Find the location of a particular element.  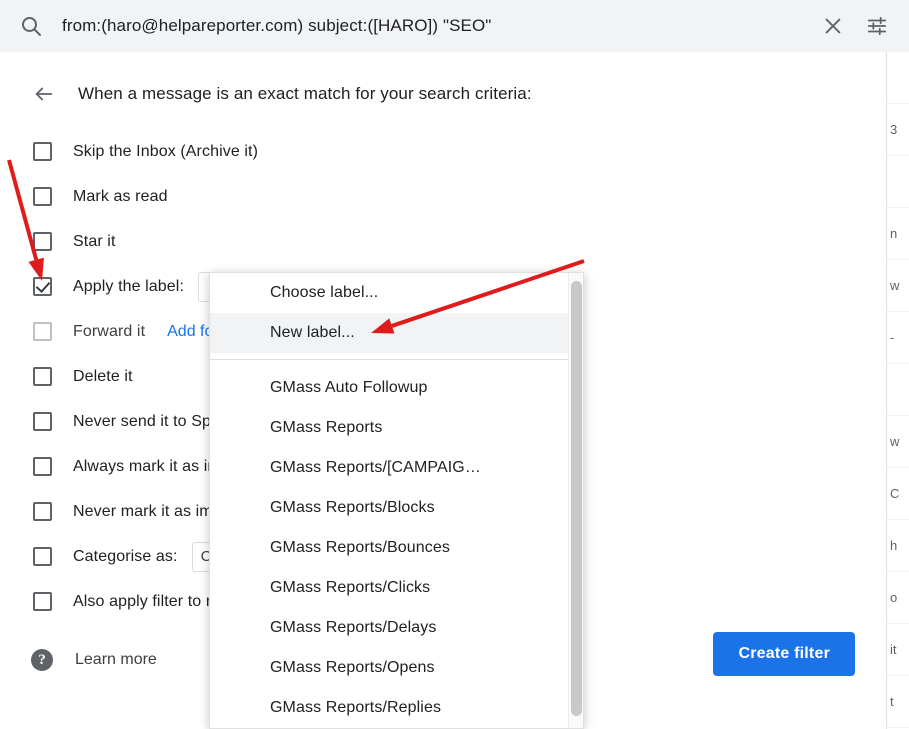

filter-action-label: Delete it is located at coordinates (103, 376).